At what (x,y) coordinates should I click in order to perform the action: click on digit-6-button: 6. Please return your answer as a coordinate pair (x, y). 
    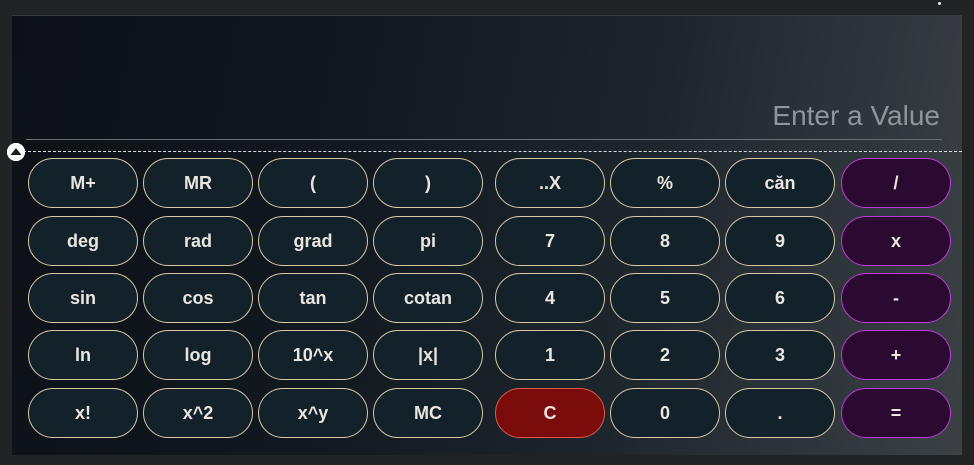
    Looking at the image, I should click on (780, 298).